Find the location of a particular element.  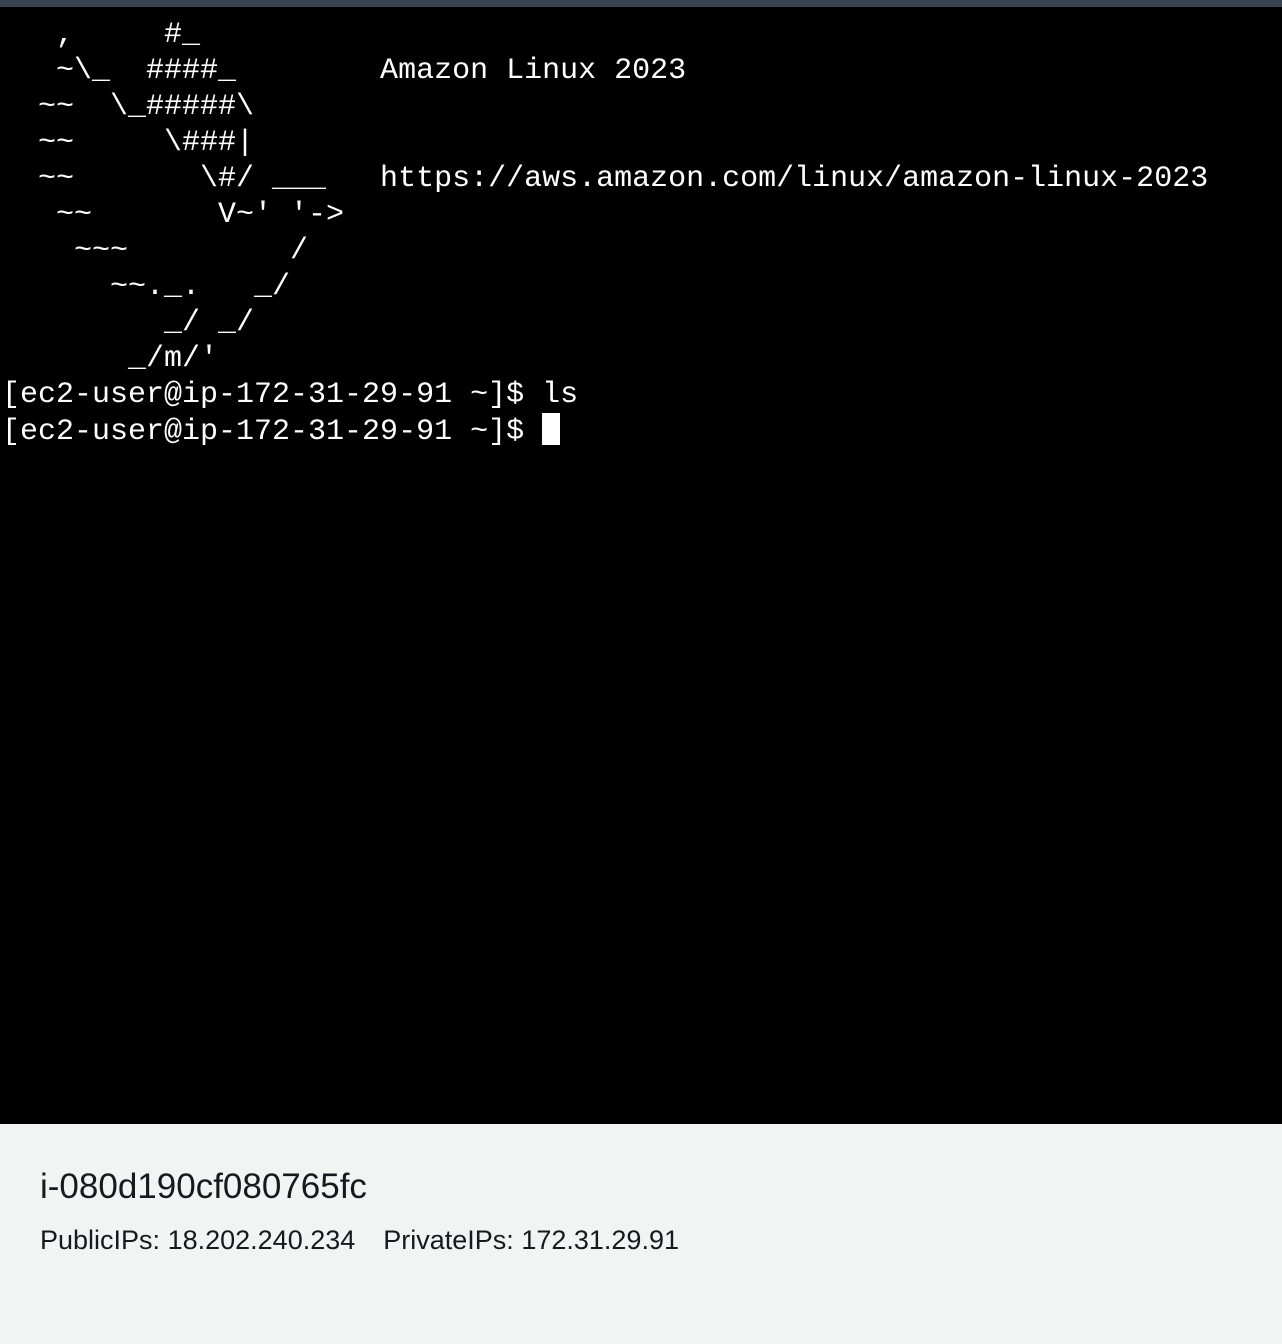

terminal-line: ~~ V~' '-> is located at coordinates (173, 215).